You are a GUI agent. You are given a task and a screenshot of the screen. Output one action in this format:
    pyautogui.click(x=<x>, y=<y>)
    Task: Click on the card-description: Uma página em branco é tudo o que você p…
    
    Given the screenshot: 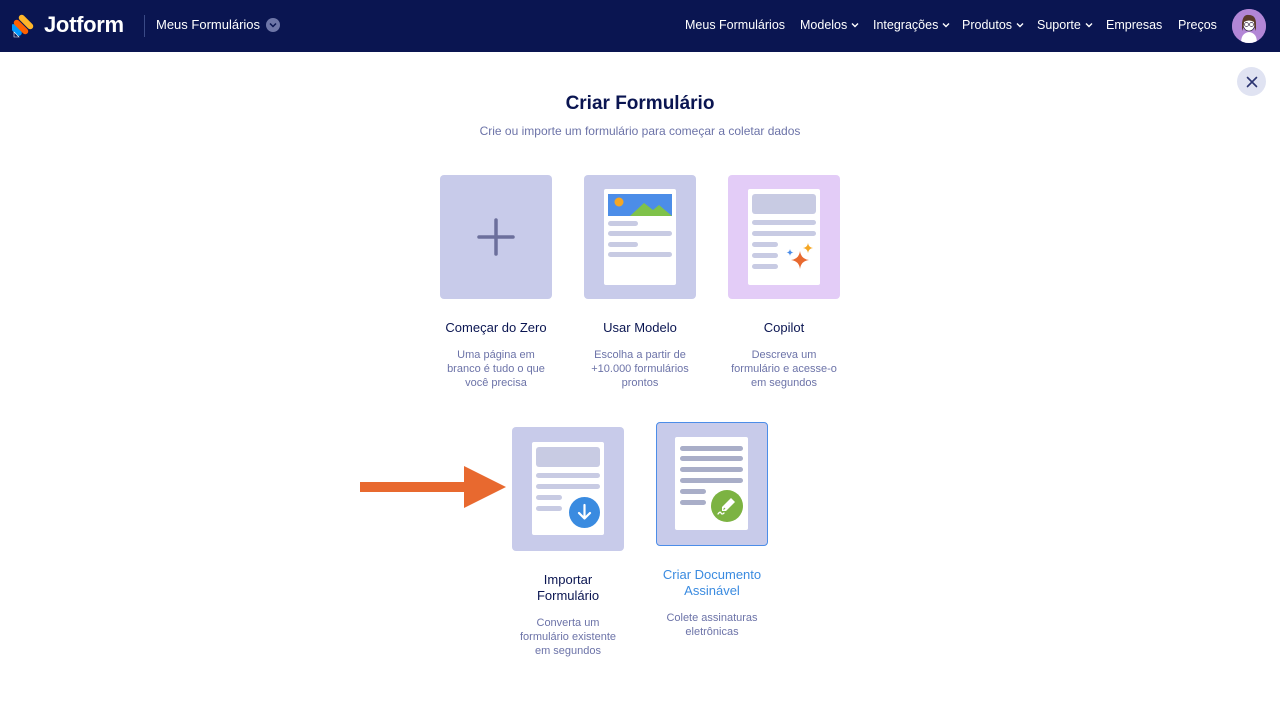 What is the action you would take?
    pyautogui.click(x=496, y=369)
    